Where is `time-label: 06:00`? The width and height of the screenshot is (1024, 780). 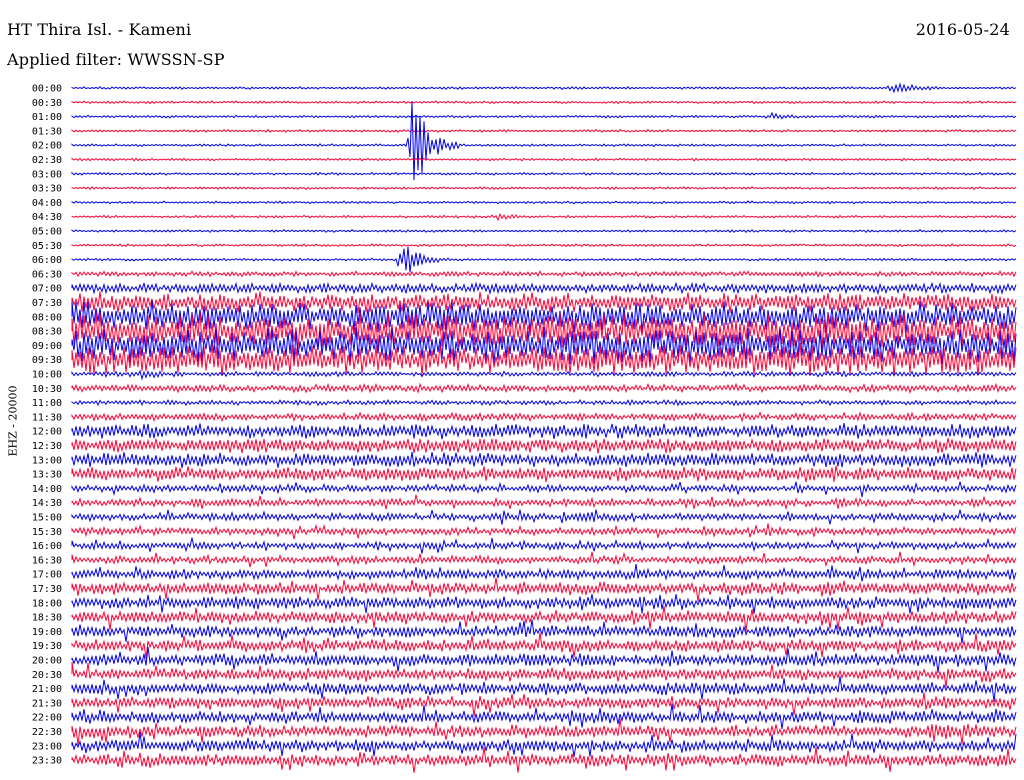
time-label: 06:00 is located at coordinates (47, 260).